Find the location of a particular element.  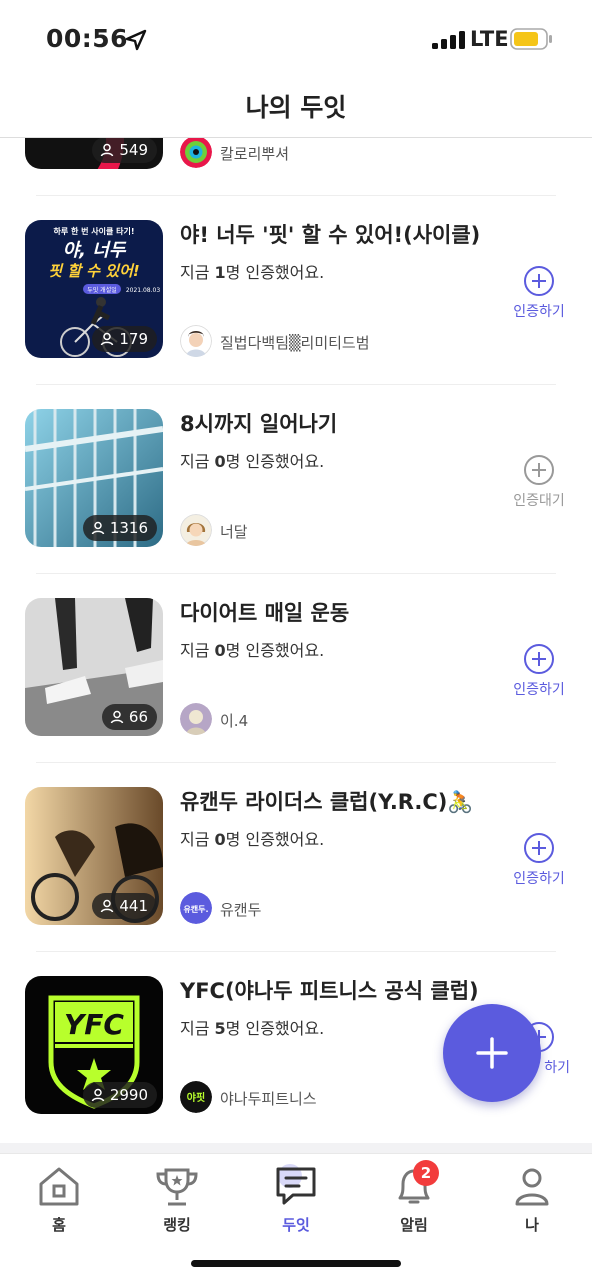

doit-thumbnail: YFC 2990 is located at coordinates (94, 1045).